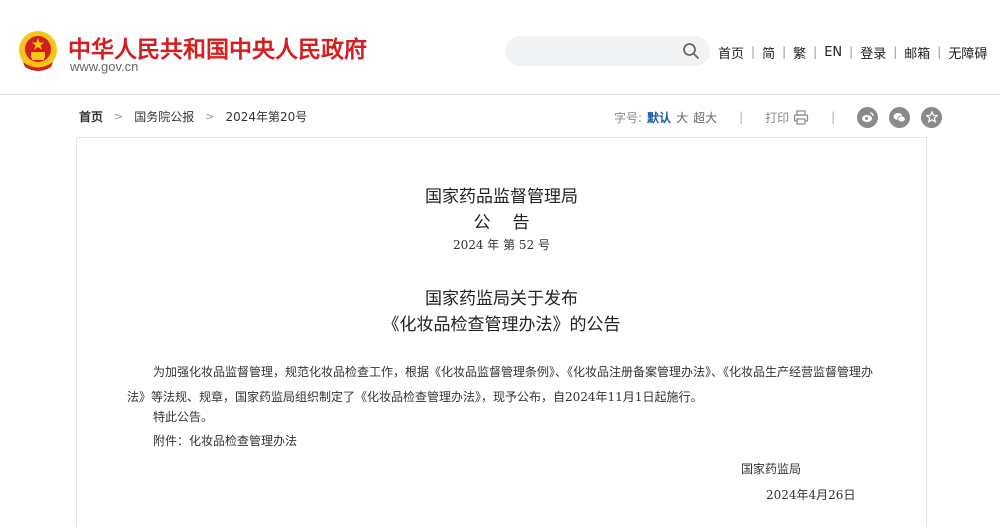  I want to click on nav-login: 登录, so click(873, 52).